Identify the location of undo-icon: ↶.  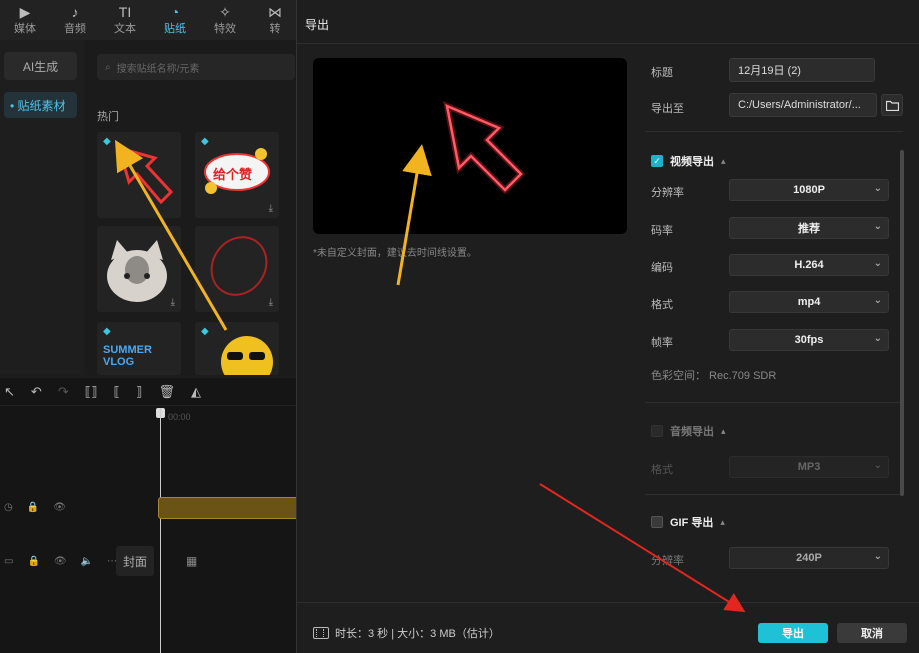
(36, 392).